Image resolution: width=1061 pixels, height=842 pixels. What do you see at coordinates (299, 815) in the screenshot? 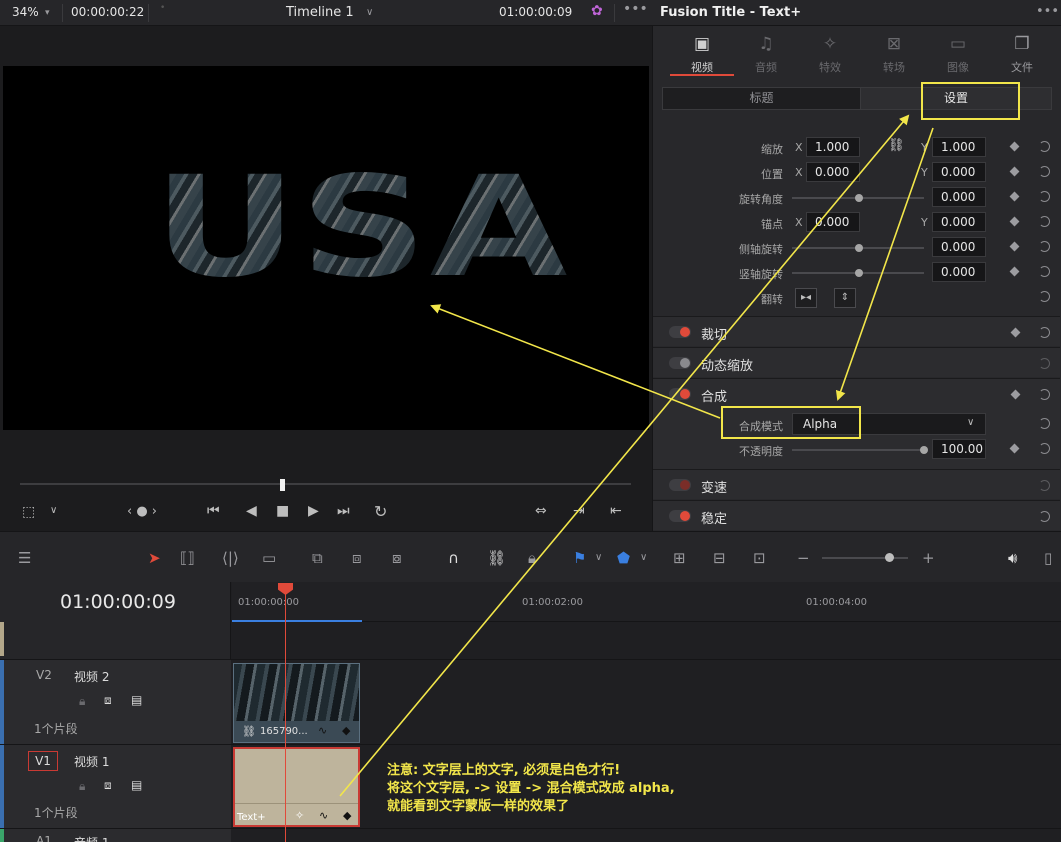
I see `sparkle-icon: ✧` at bounding box center [299, 815].